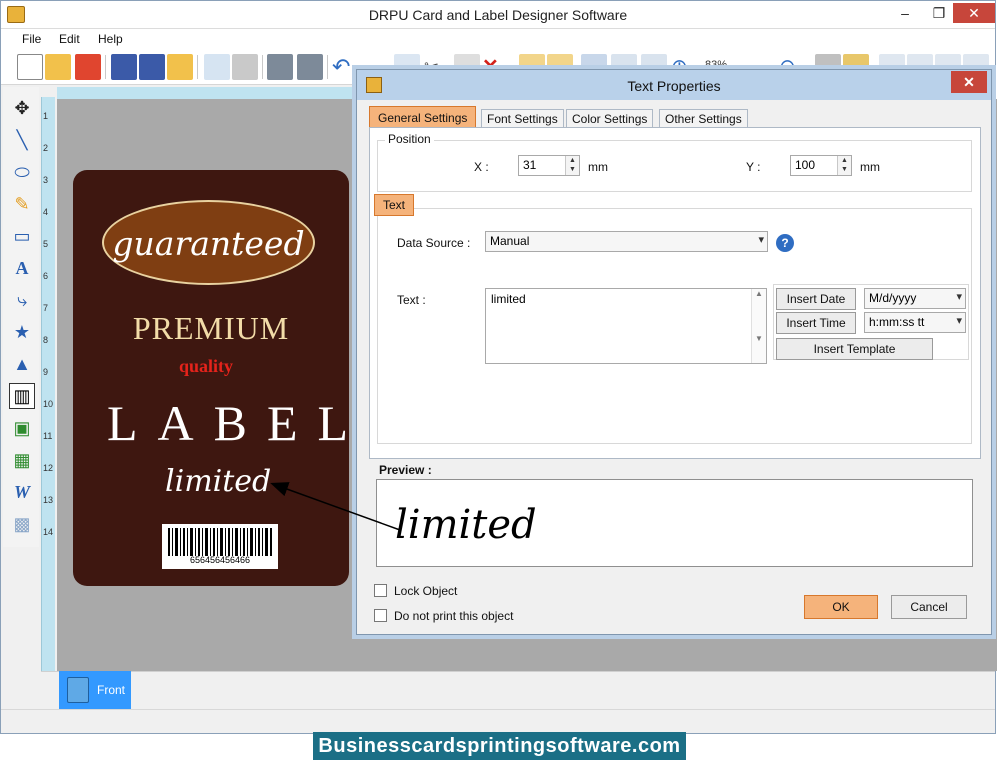  I want to click on date-format-value: M/d/yyyy, so click(893, 298).